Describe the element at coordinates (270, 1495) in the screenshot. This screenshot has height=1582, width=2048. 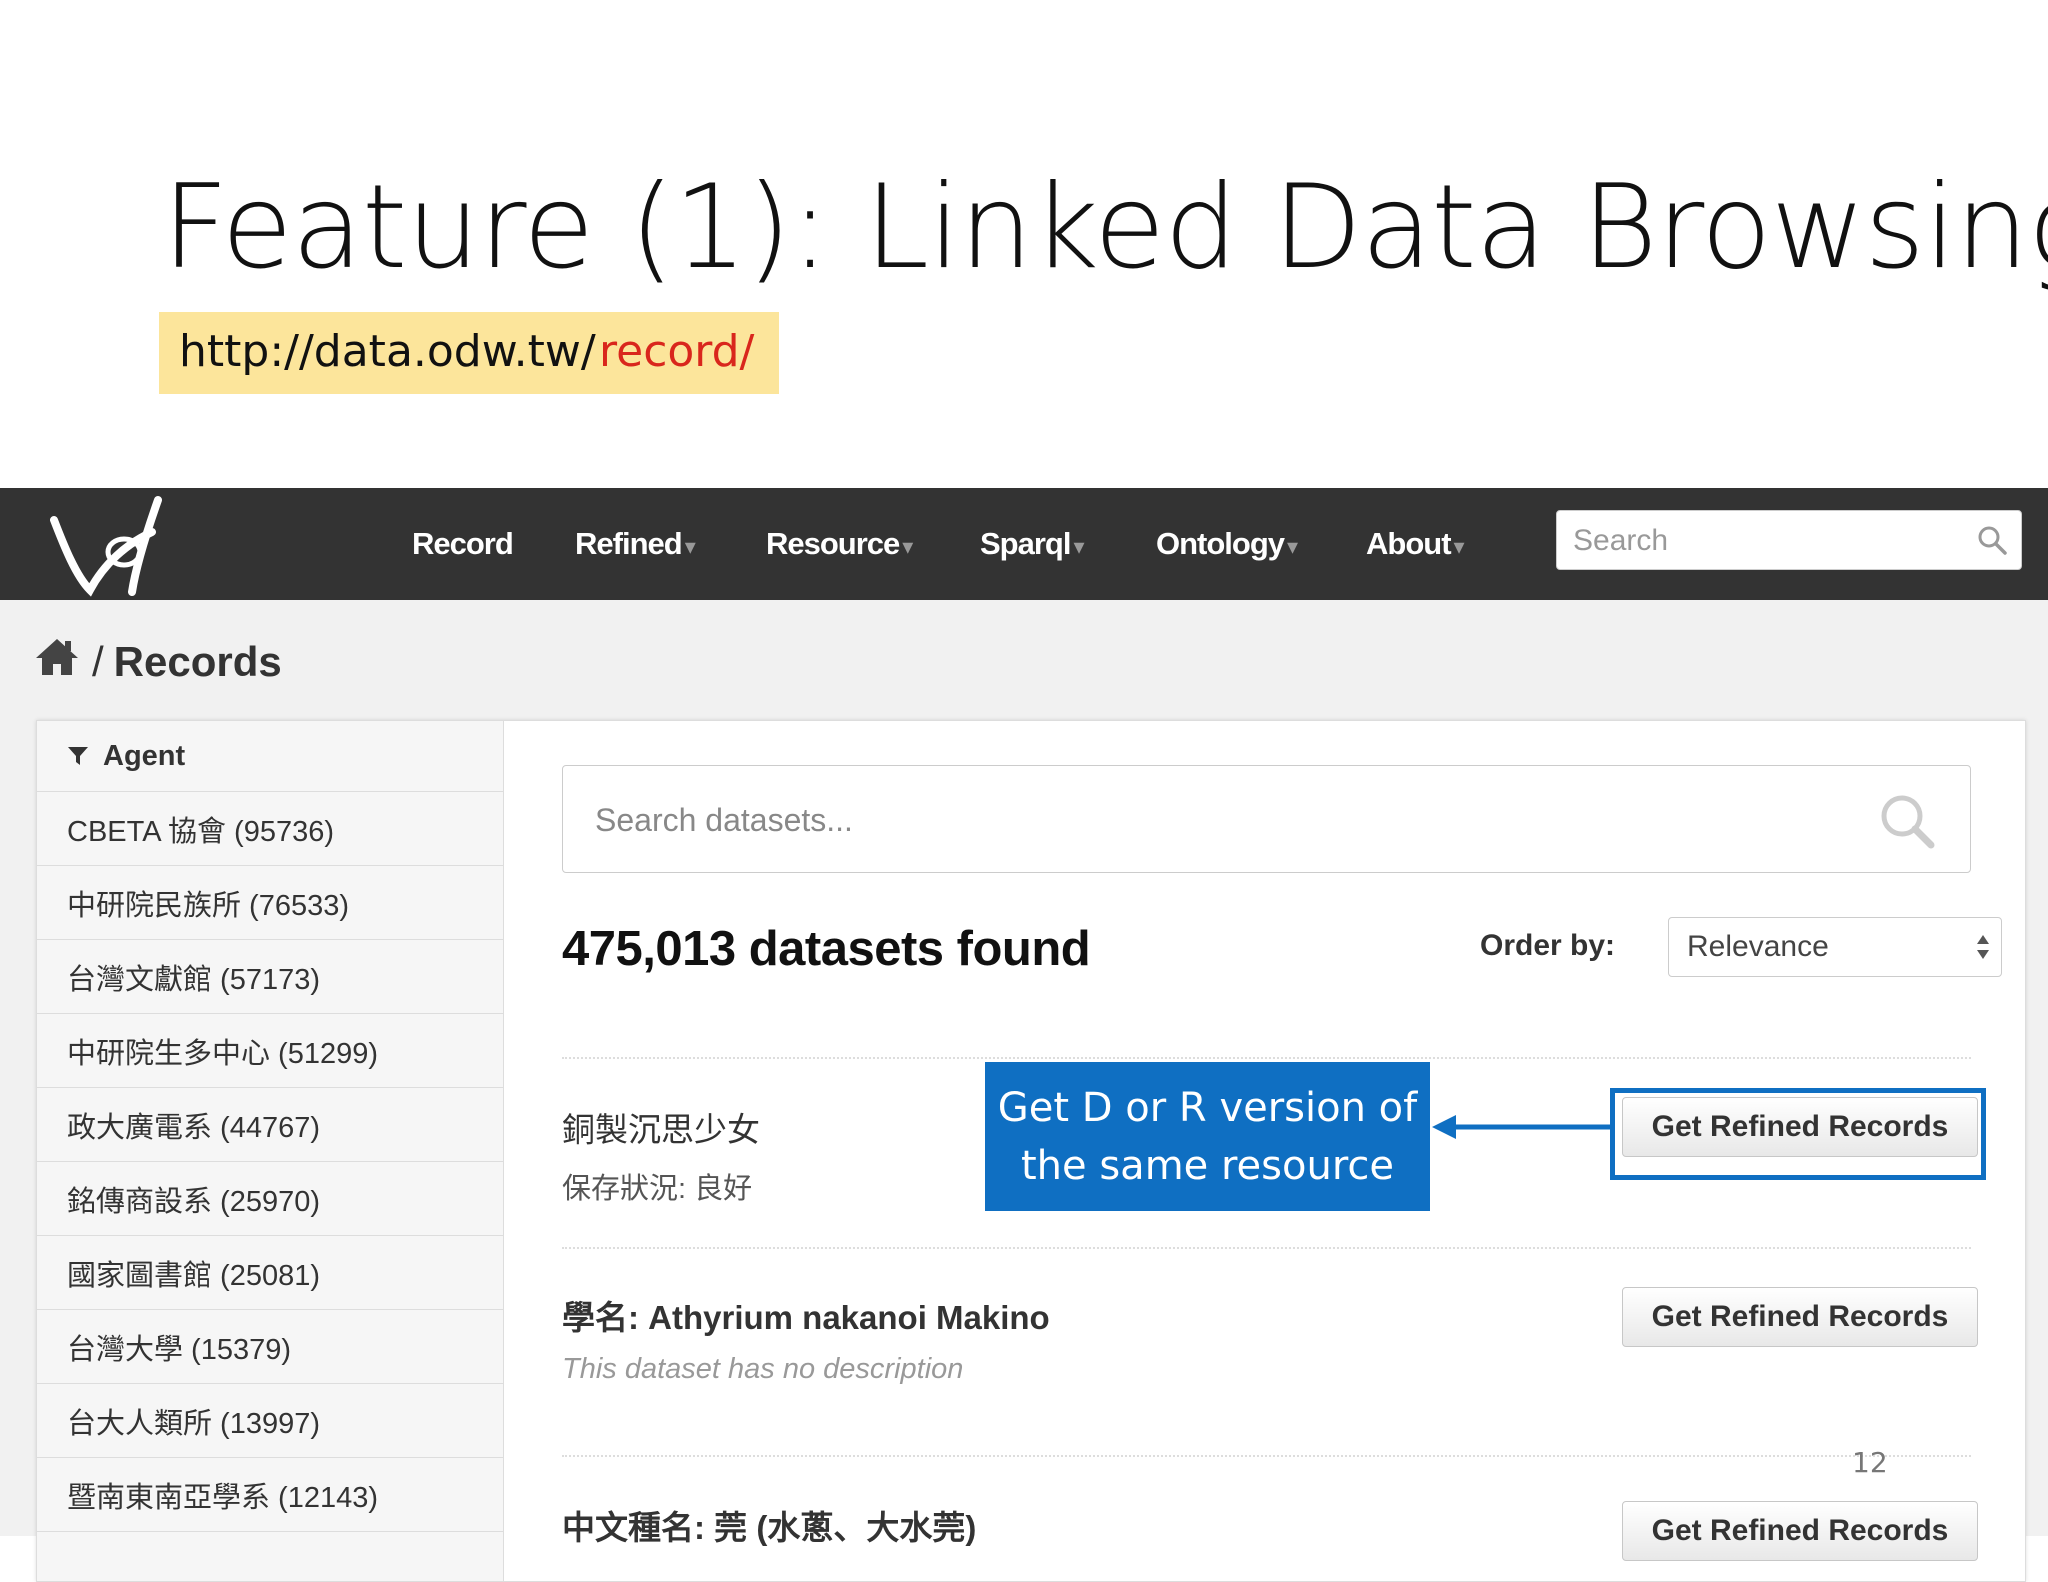
I see `facet-item: 暨南東南亞學系 (12143)` at that location.